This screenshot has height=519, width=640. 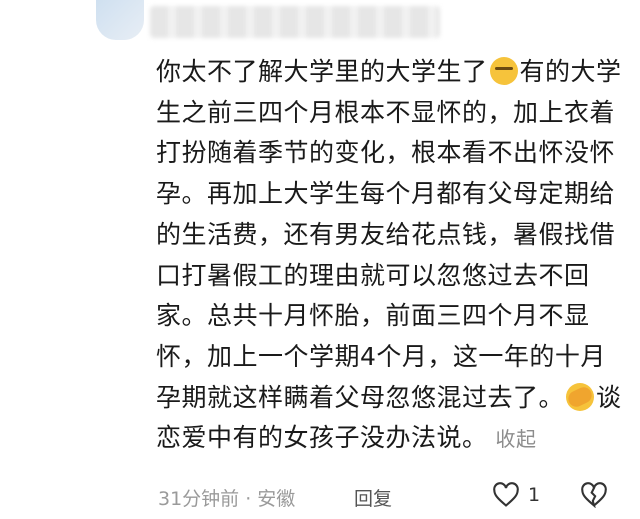 What do you see at coordinates (227, 499) in the screenshot?
I see `comment-meta: 31分钟前 · 安徽` at bounding box center [227, 499].